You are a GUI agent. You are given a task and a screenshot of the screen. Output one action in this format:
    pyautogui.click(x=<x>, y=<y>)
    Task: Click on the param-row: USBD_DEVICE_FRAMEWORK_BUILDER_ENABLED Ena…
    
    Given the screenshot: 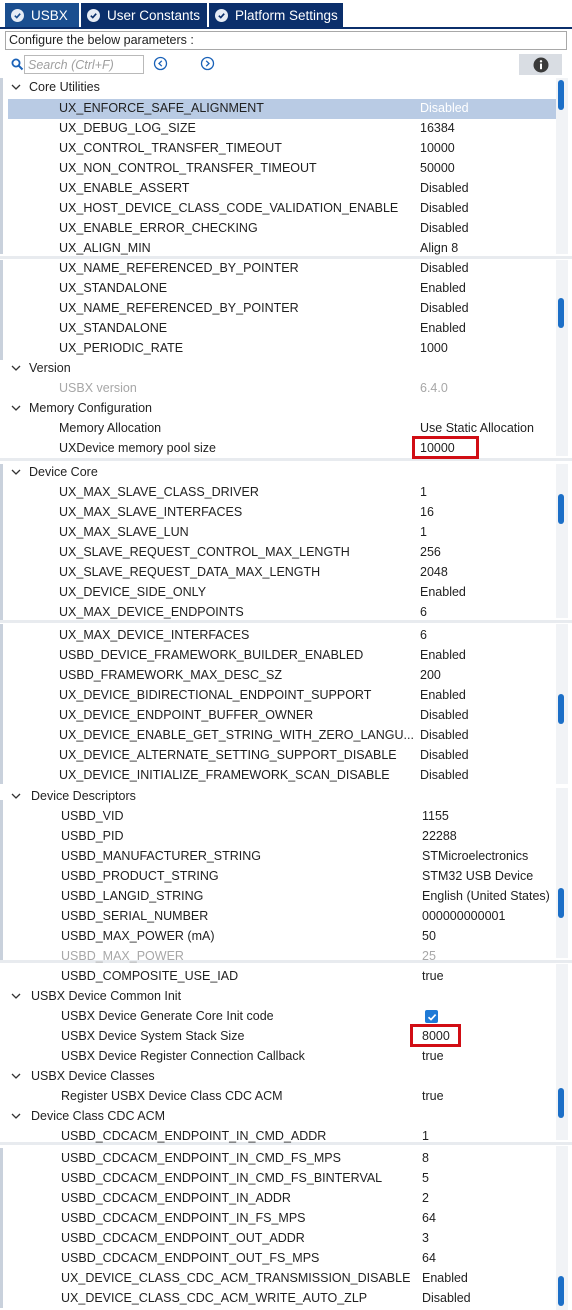 What is the action you would take?
    pyautogui.click(x=278, y=656)
    